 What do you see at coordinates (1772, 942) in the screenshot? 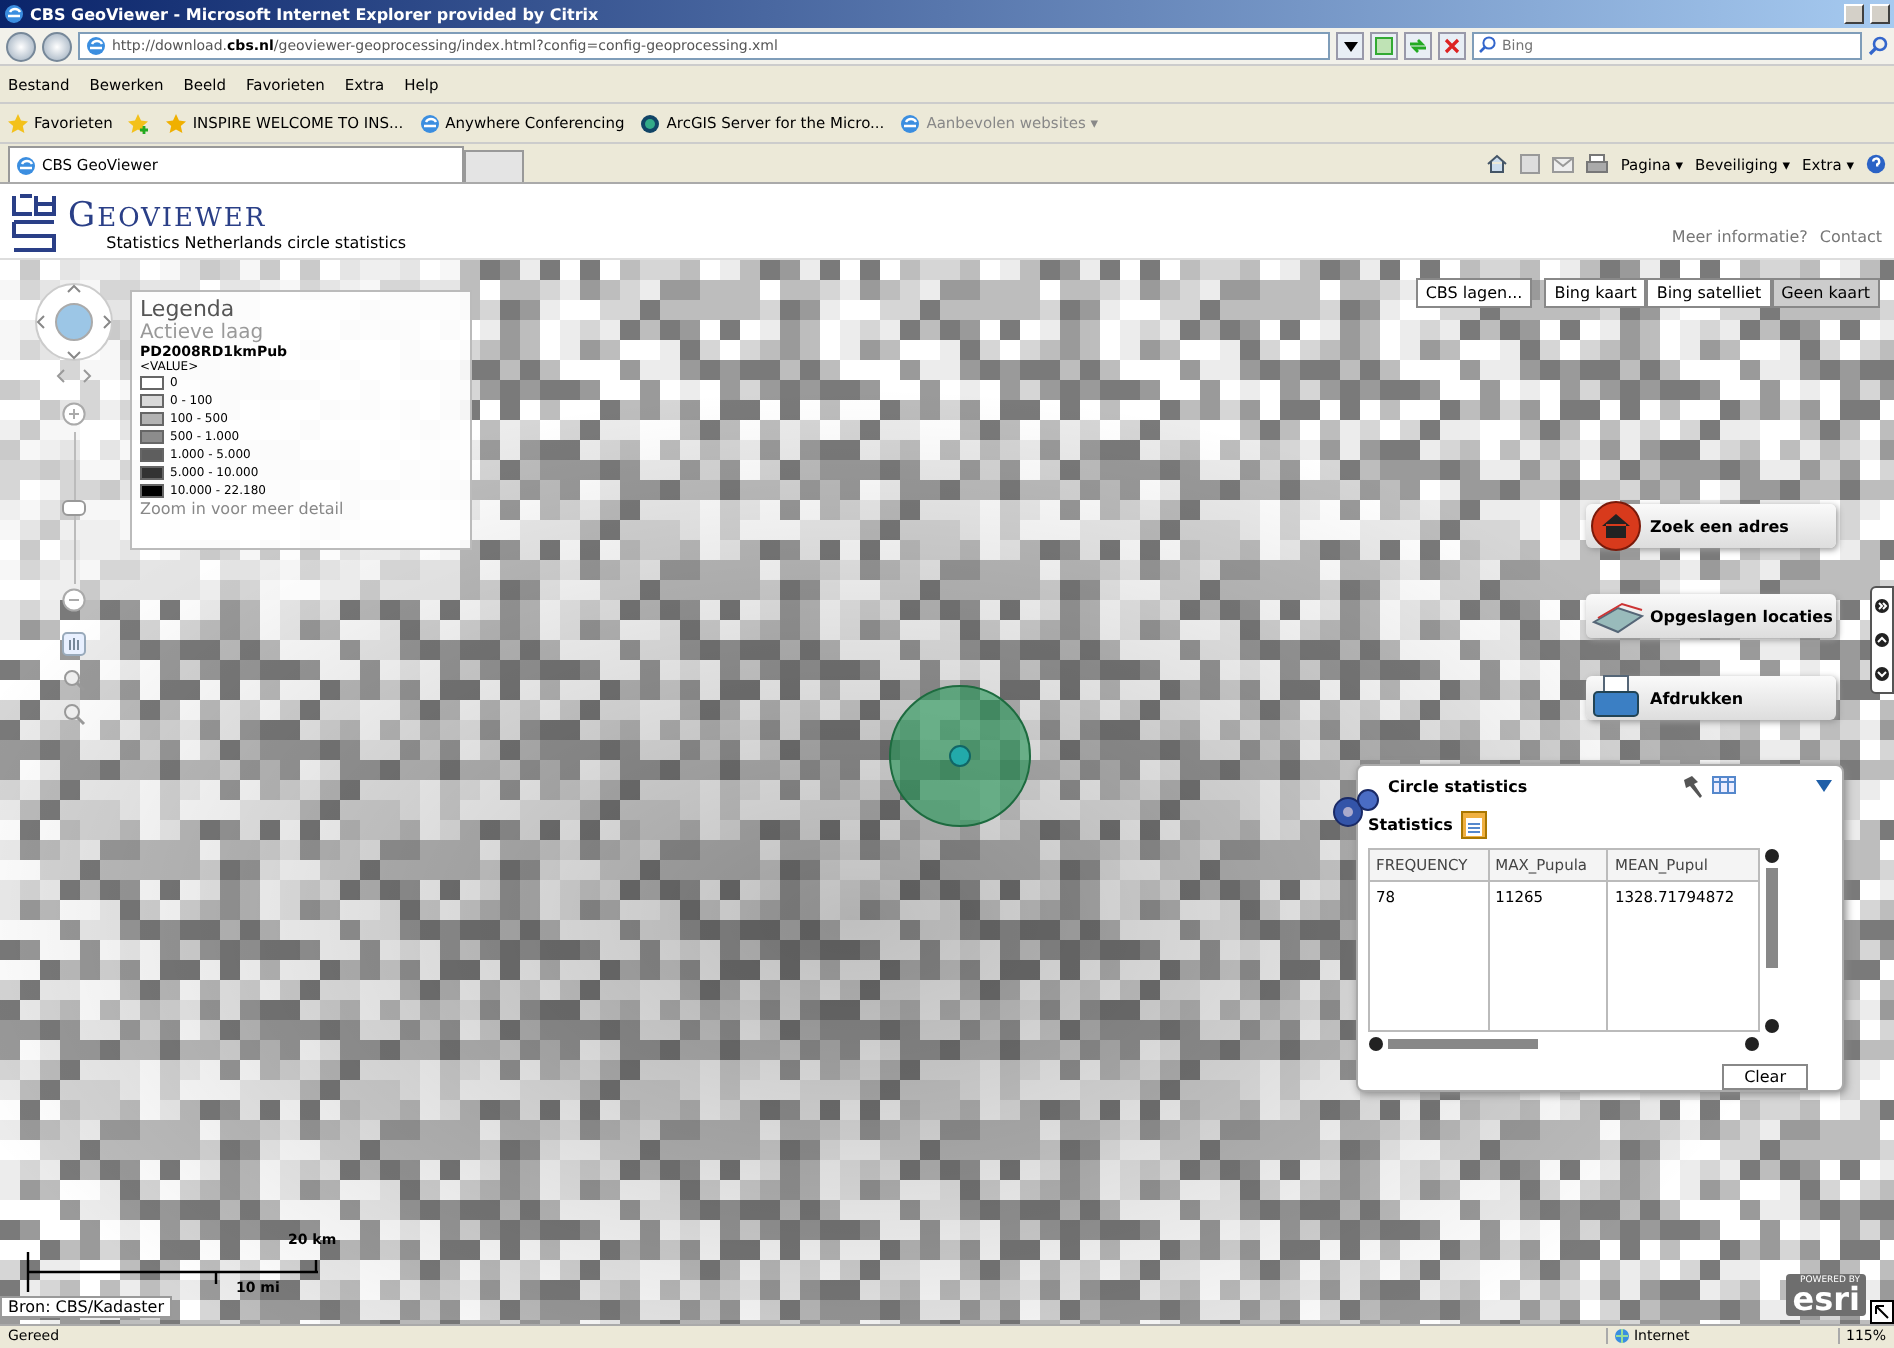
I see `vertical-scrollbar` at bounding box center [1772, 942].